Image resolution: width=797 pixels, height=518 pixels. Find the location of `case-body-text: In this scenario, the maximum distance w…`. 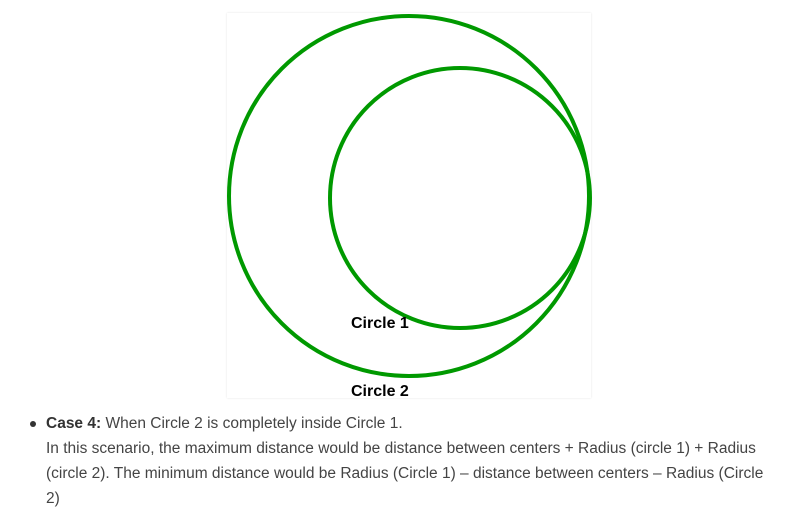

case-body-text: In this scenario, the maximum distance w… is located at coordinates (405, 473).